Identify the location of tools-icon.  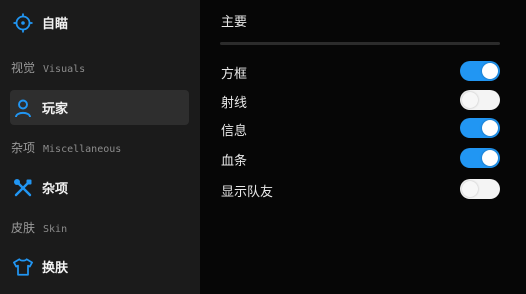
(23, 188).